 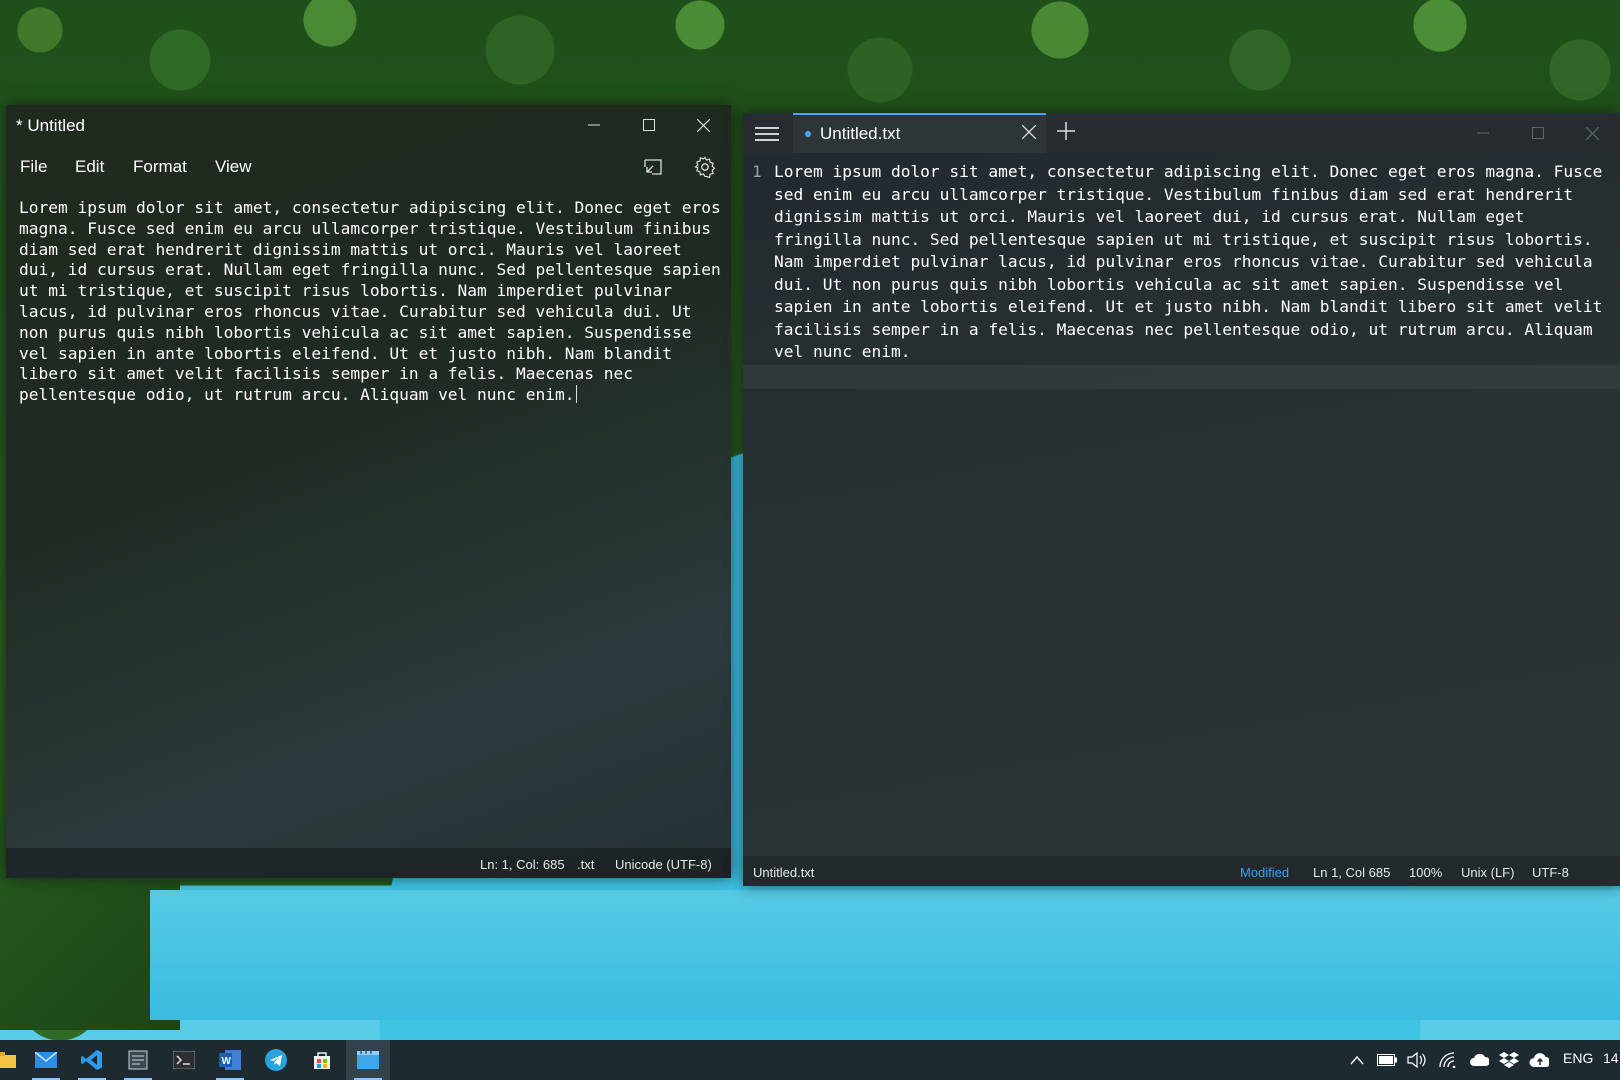 I want to click on vscode-icon, so click(x=92, y=1060).